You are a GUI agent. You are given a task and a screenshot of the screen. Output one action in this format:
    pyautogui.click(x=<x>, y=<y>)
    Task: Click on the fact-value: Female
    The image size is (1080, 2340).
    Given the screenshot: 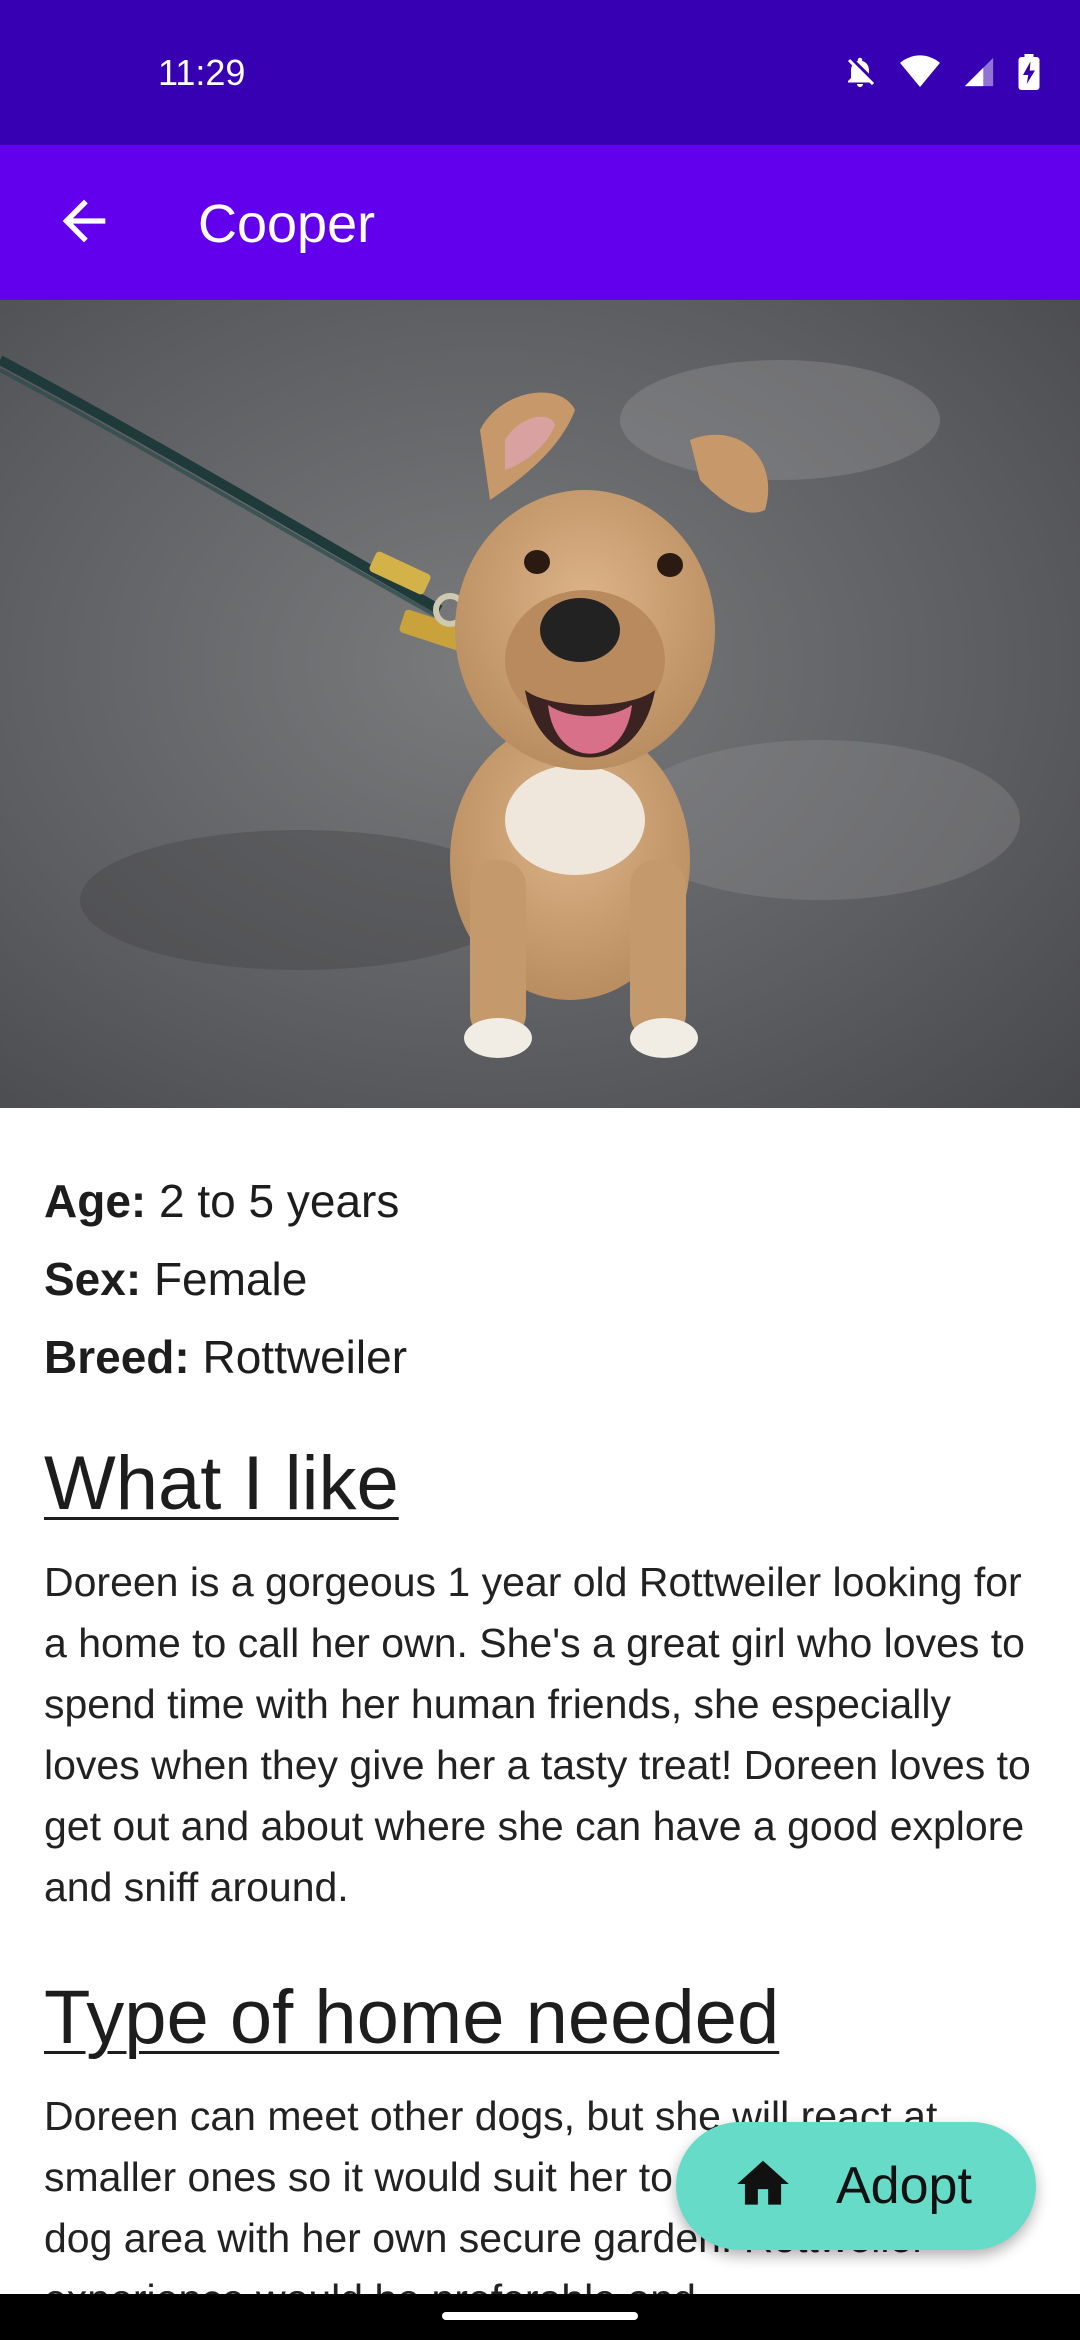 What is the action you would take?
    pyautogui.click(x=230, y=1279)
    